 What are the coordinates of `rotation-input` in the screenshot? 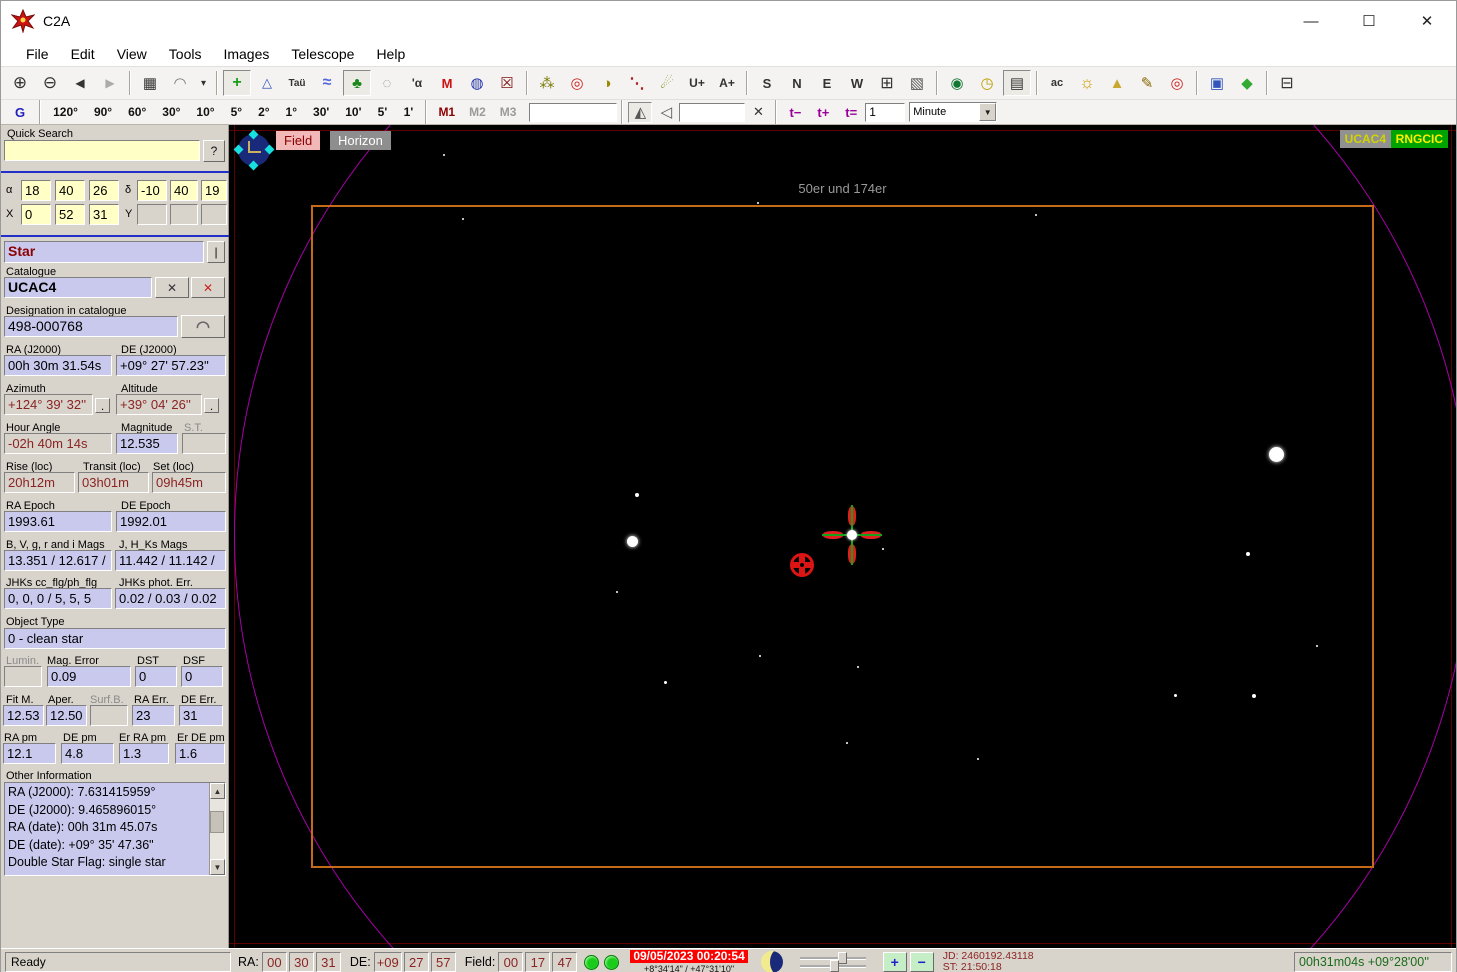 It's located at (712, 112).